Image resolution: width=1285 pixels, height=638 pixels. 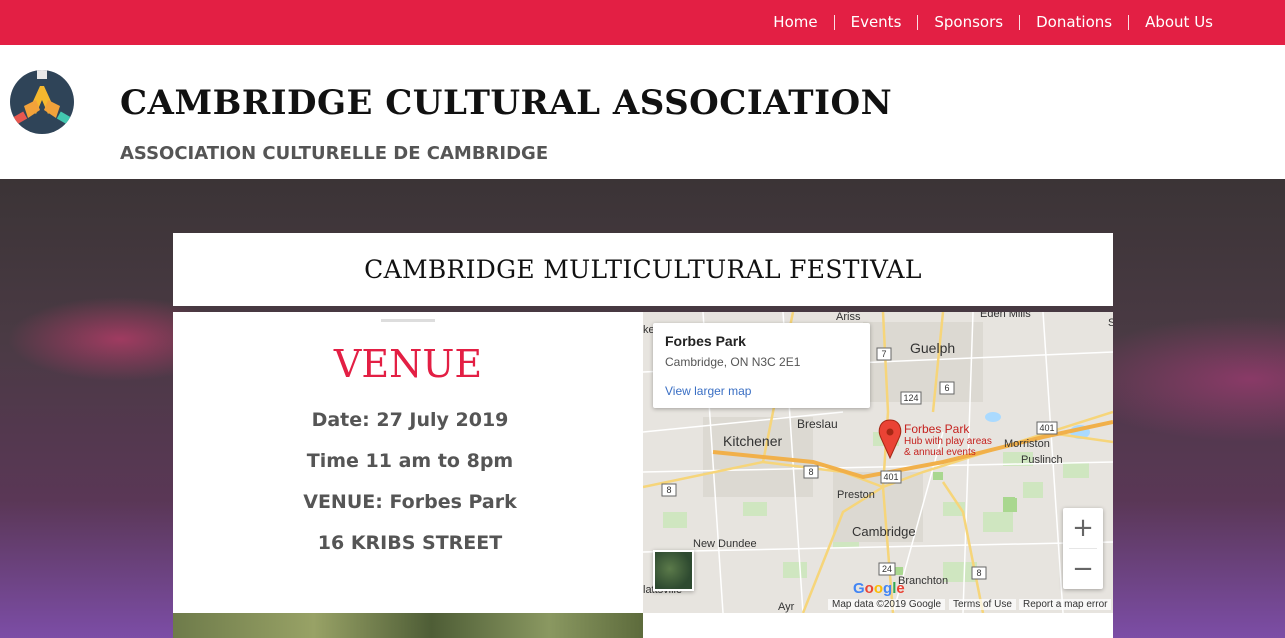 What do you see at coordinates (890, 439) in the screenshot?
I see `map-pin-icon` at bounding box center [890, 439].